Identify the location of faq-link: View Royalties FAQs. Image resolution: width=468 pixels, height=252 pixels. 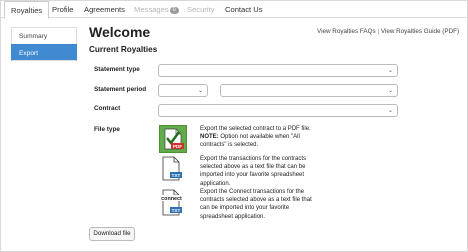
(346, 31).